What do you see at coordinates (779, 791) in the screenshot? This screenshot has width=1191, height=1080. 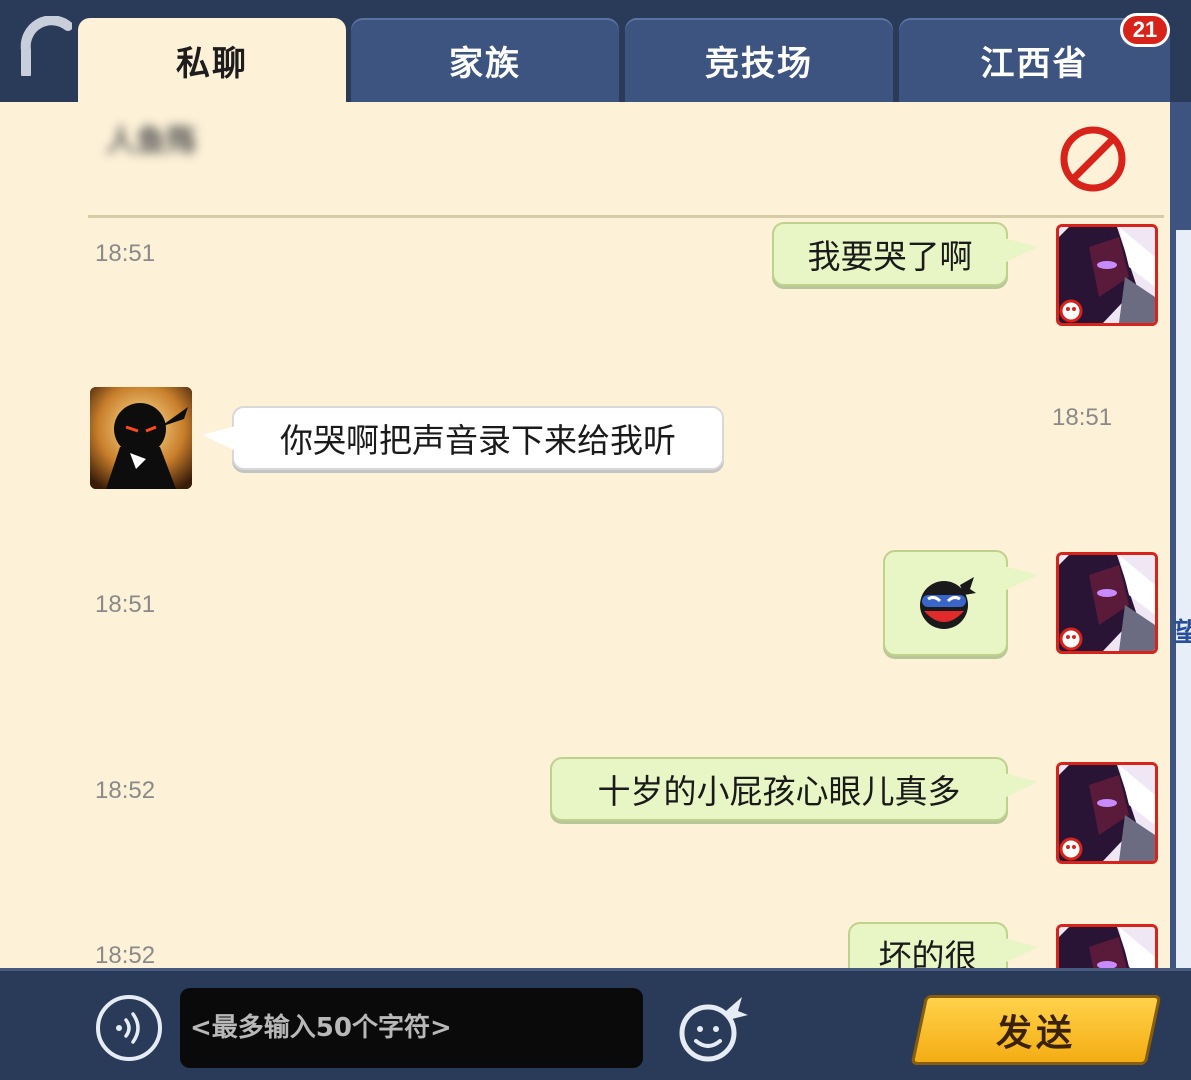 I see `message-text: 十岁的小屁孩心眼儿真多` at bounding box center [779, 791].